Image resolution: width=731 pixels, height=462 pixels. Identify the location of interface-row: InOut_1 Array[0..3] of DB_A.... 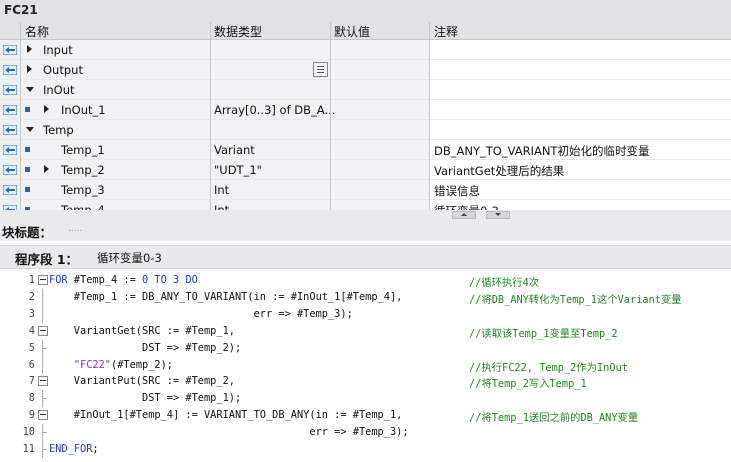
(365, 110).